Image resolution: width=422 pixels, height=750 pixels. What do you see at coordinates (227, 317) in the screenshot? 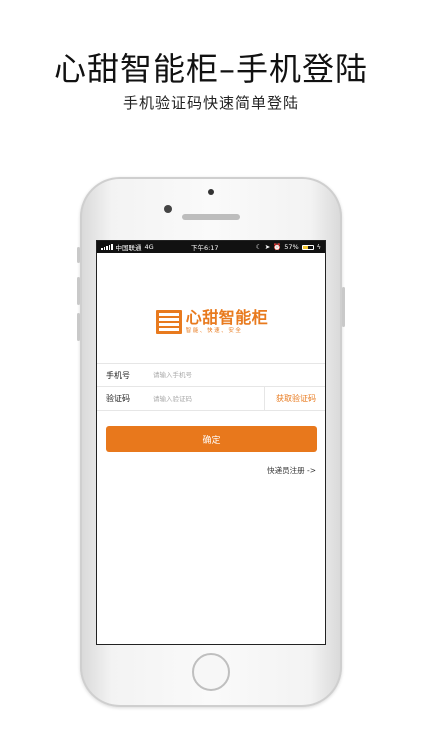
I see `logo-name: 心甜智能柜` at bounding box center [227, 317].